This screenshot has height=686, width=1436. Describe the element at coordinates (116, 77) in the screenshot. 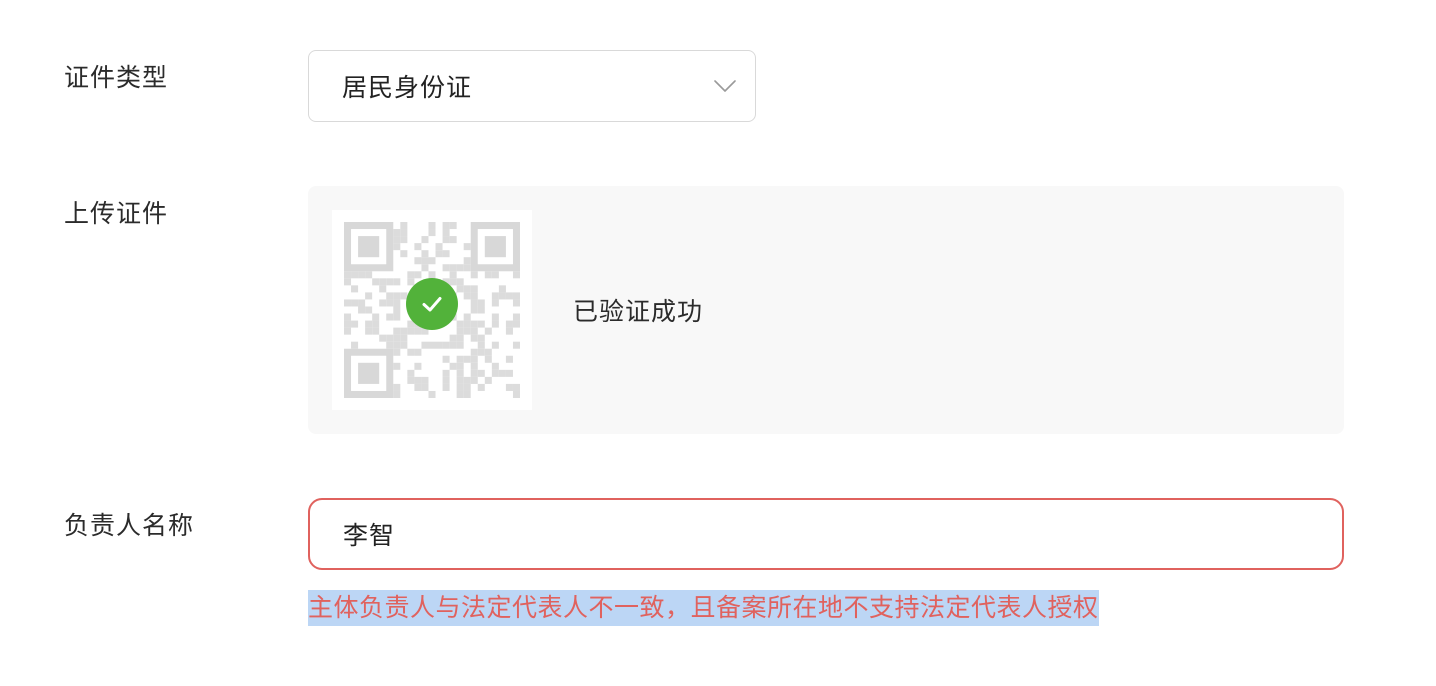

I see `id-type-label: 证件类型` at that location.